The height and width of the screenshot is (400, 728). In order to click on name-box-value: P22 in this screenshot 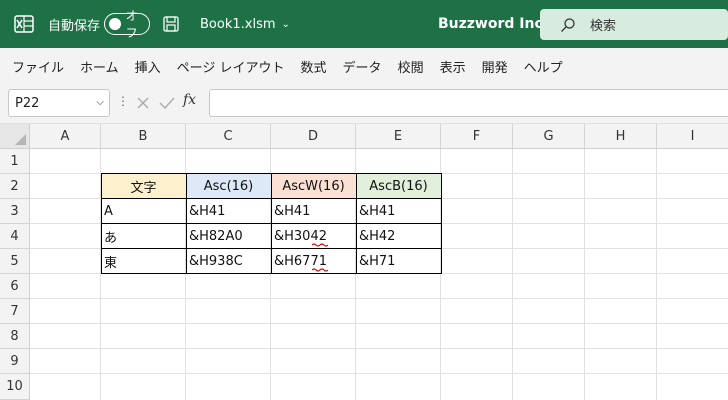, I will do `click(27, 103)`.